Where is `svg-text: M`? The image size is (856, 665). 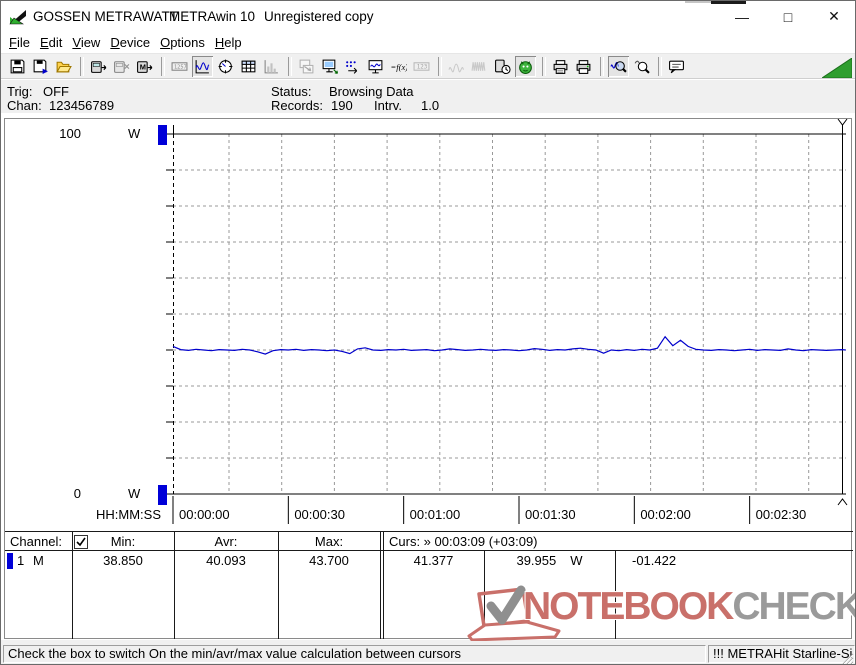 svg-text: M is located at coordinates (143, 66).